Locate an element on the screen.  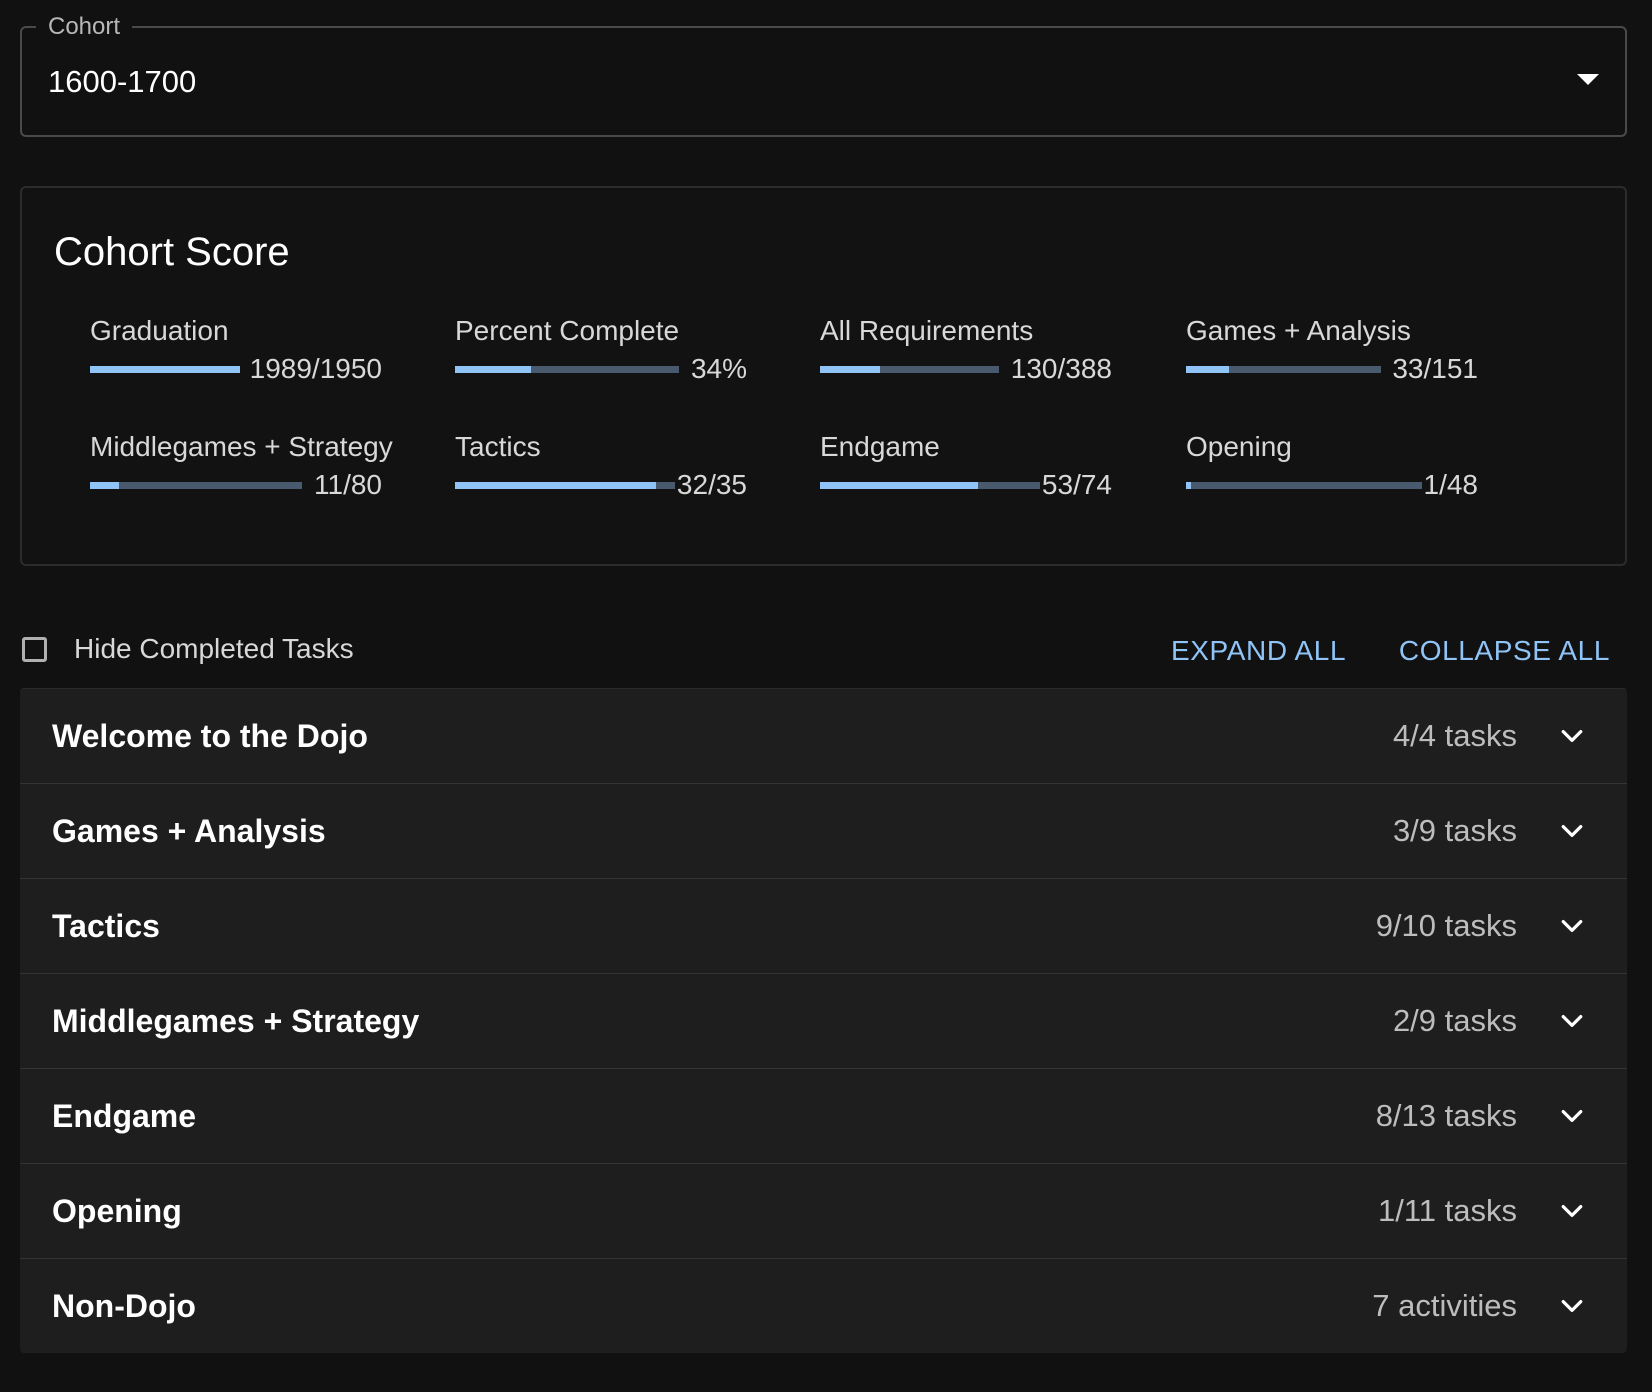
stat-label: Games + Analysis is located at coordinates (1298, 330).